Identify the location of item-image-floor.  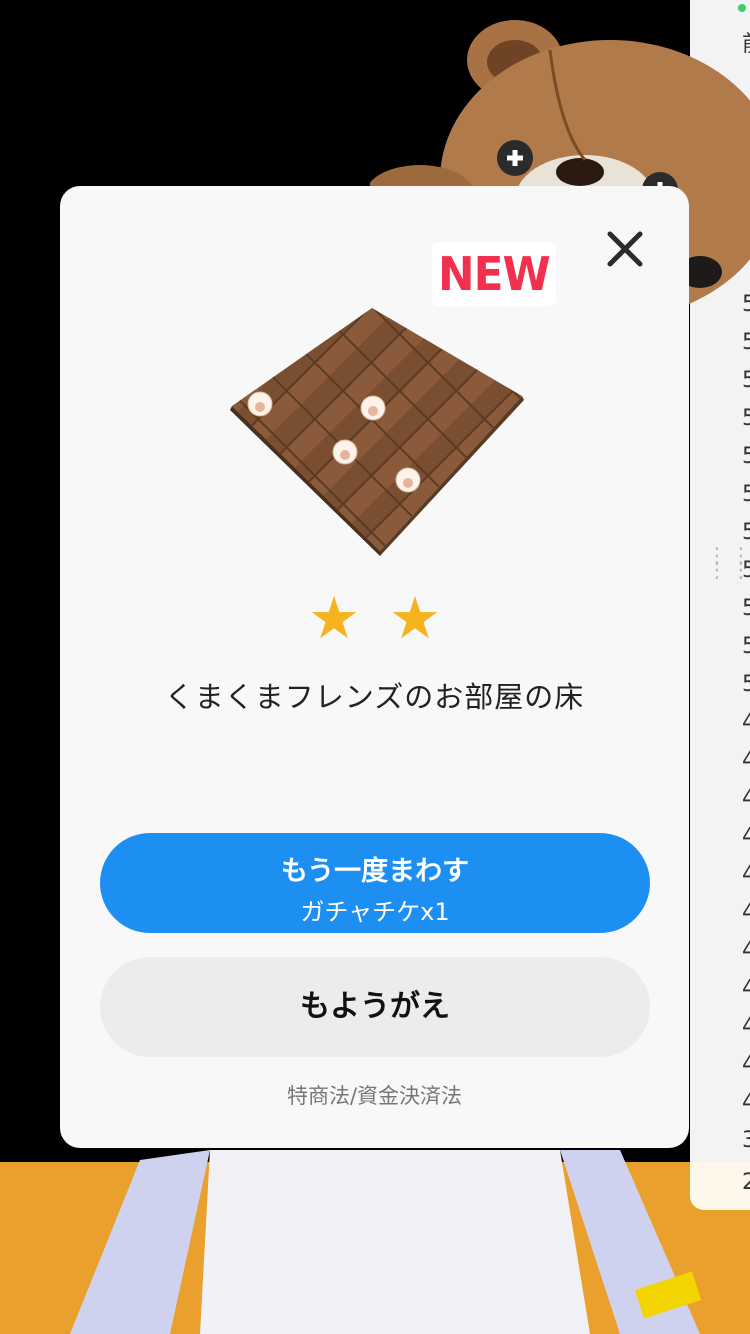
(377, 432).